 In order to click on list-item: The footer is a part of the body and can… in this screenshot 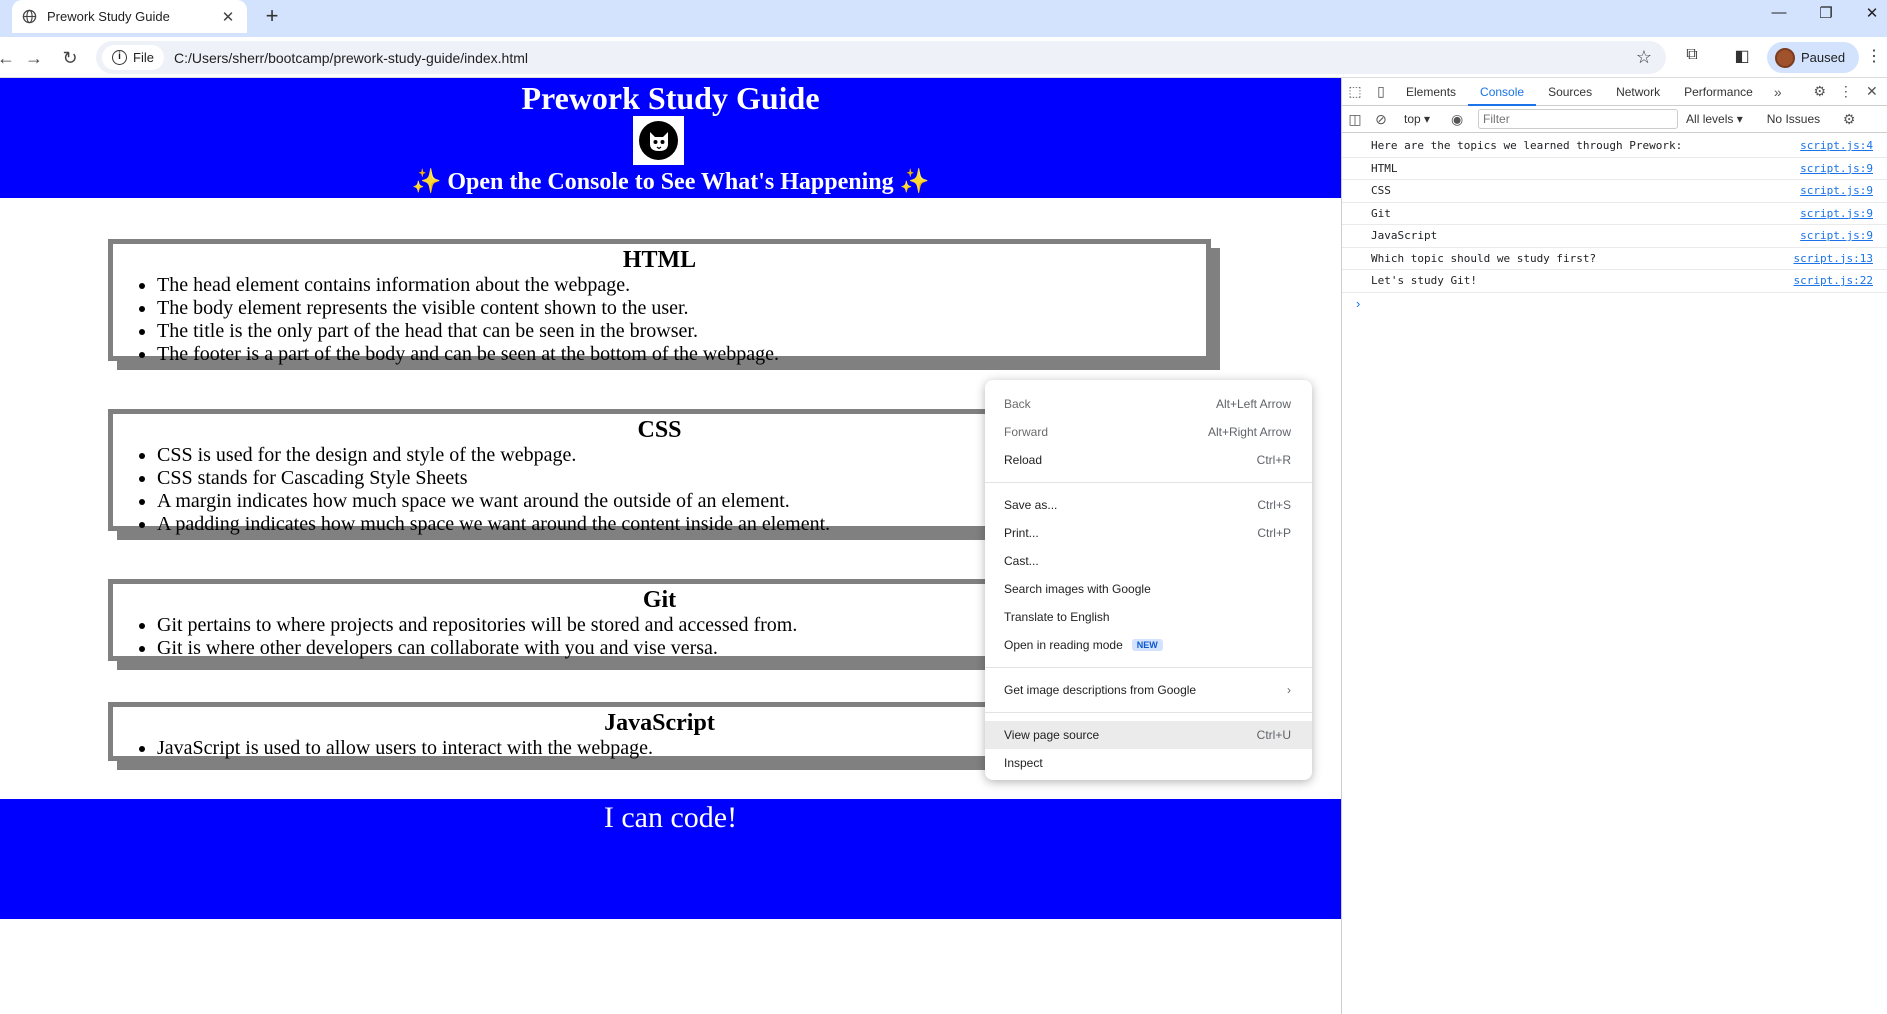, I will do `click(681, 354)`.